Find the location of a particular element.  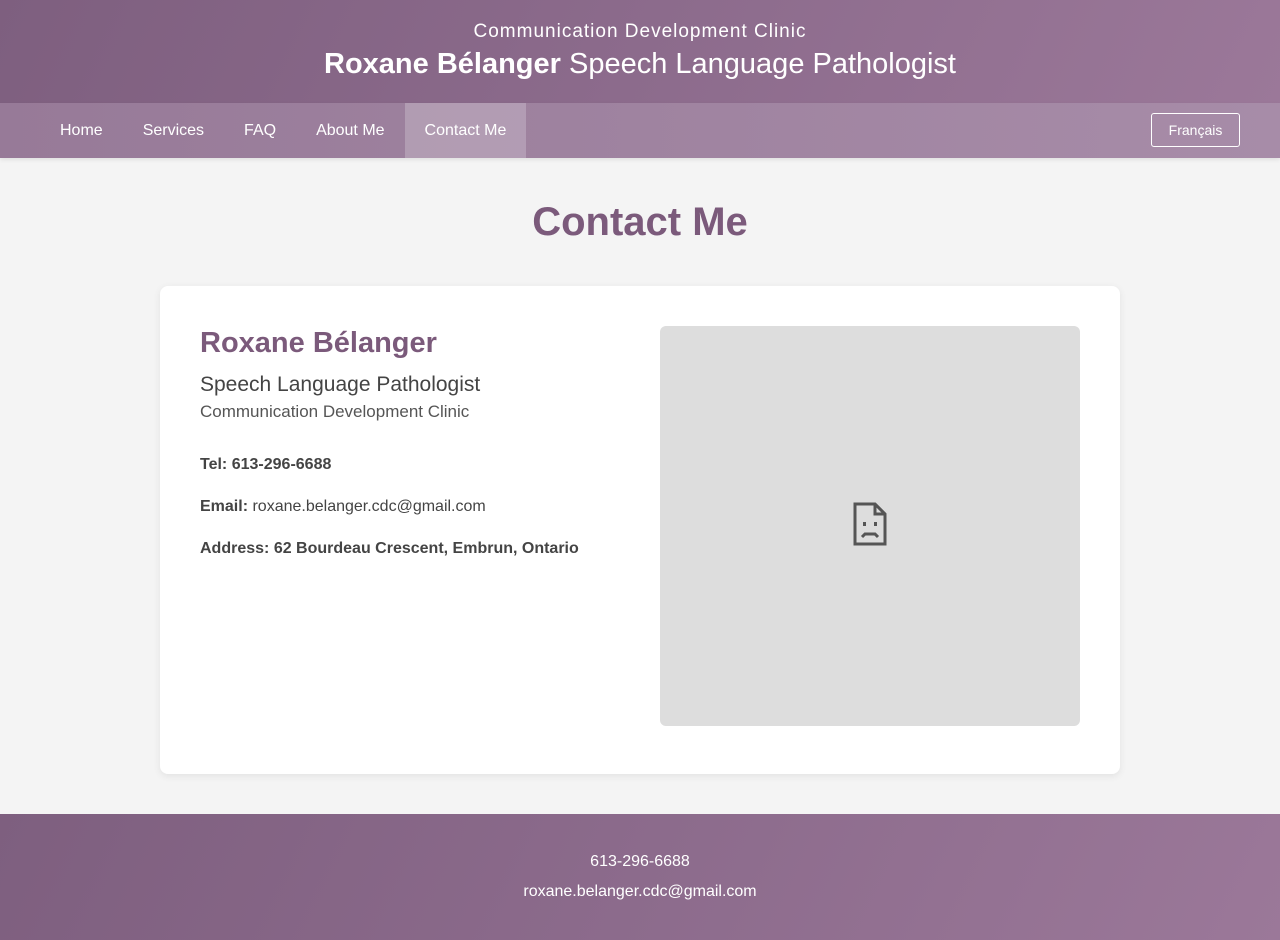

page-title: Contact Me is located at coordinates (640, 222).